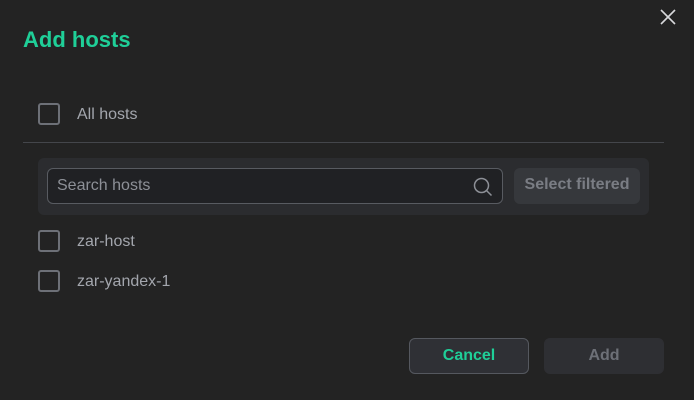 This screenshot has width=694, height=400. Describe the element at coordinates (49, 241) in the screenshot. I see `host-checkbox-zar-host` at that location.